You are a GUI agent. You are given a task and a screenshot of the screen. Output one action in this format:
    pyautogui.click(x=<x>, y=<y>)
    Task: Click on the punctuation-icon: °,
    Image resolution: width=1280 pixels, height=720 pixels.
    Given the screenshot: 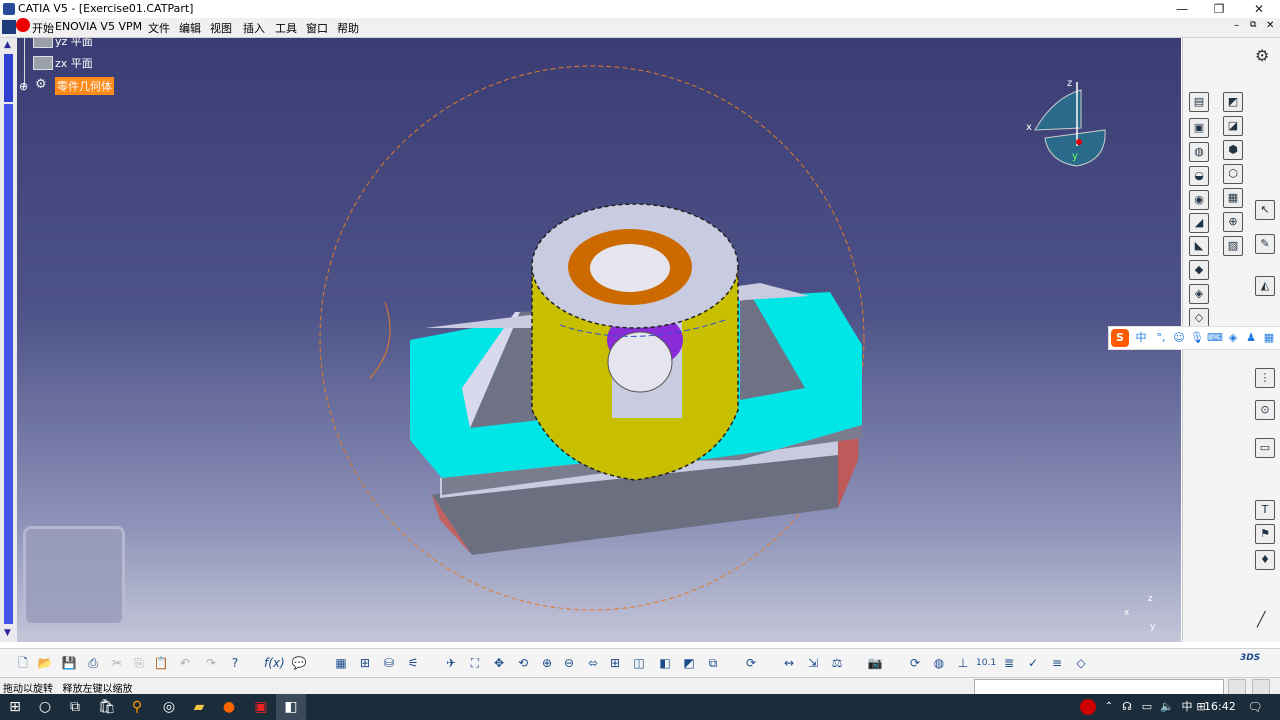 What is the action you would take?
    pyautogui.click(x=1161, y=338)
    